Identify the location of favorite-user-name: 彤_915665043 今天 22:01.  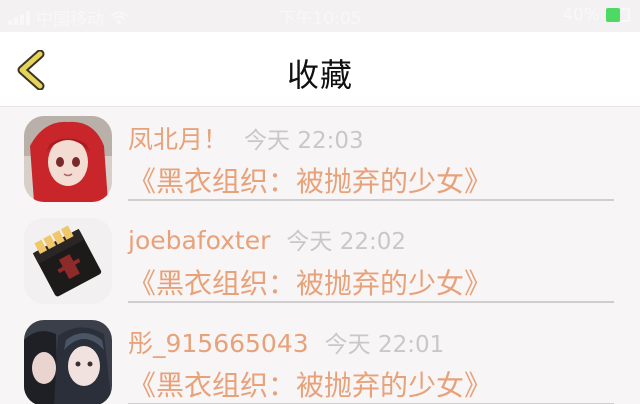
(286, 342).